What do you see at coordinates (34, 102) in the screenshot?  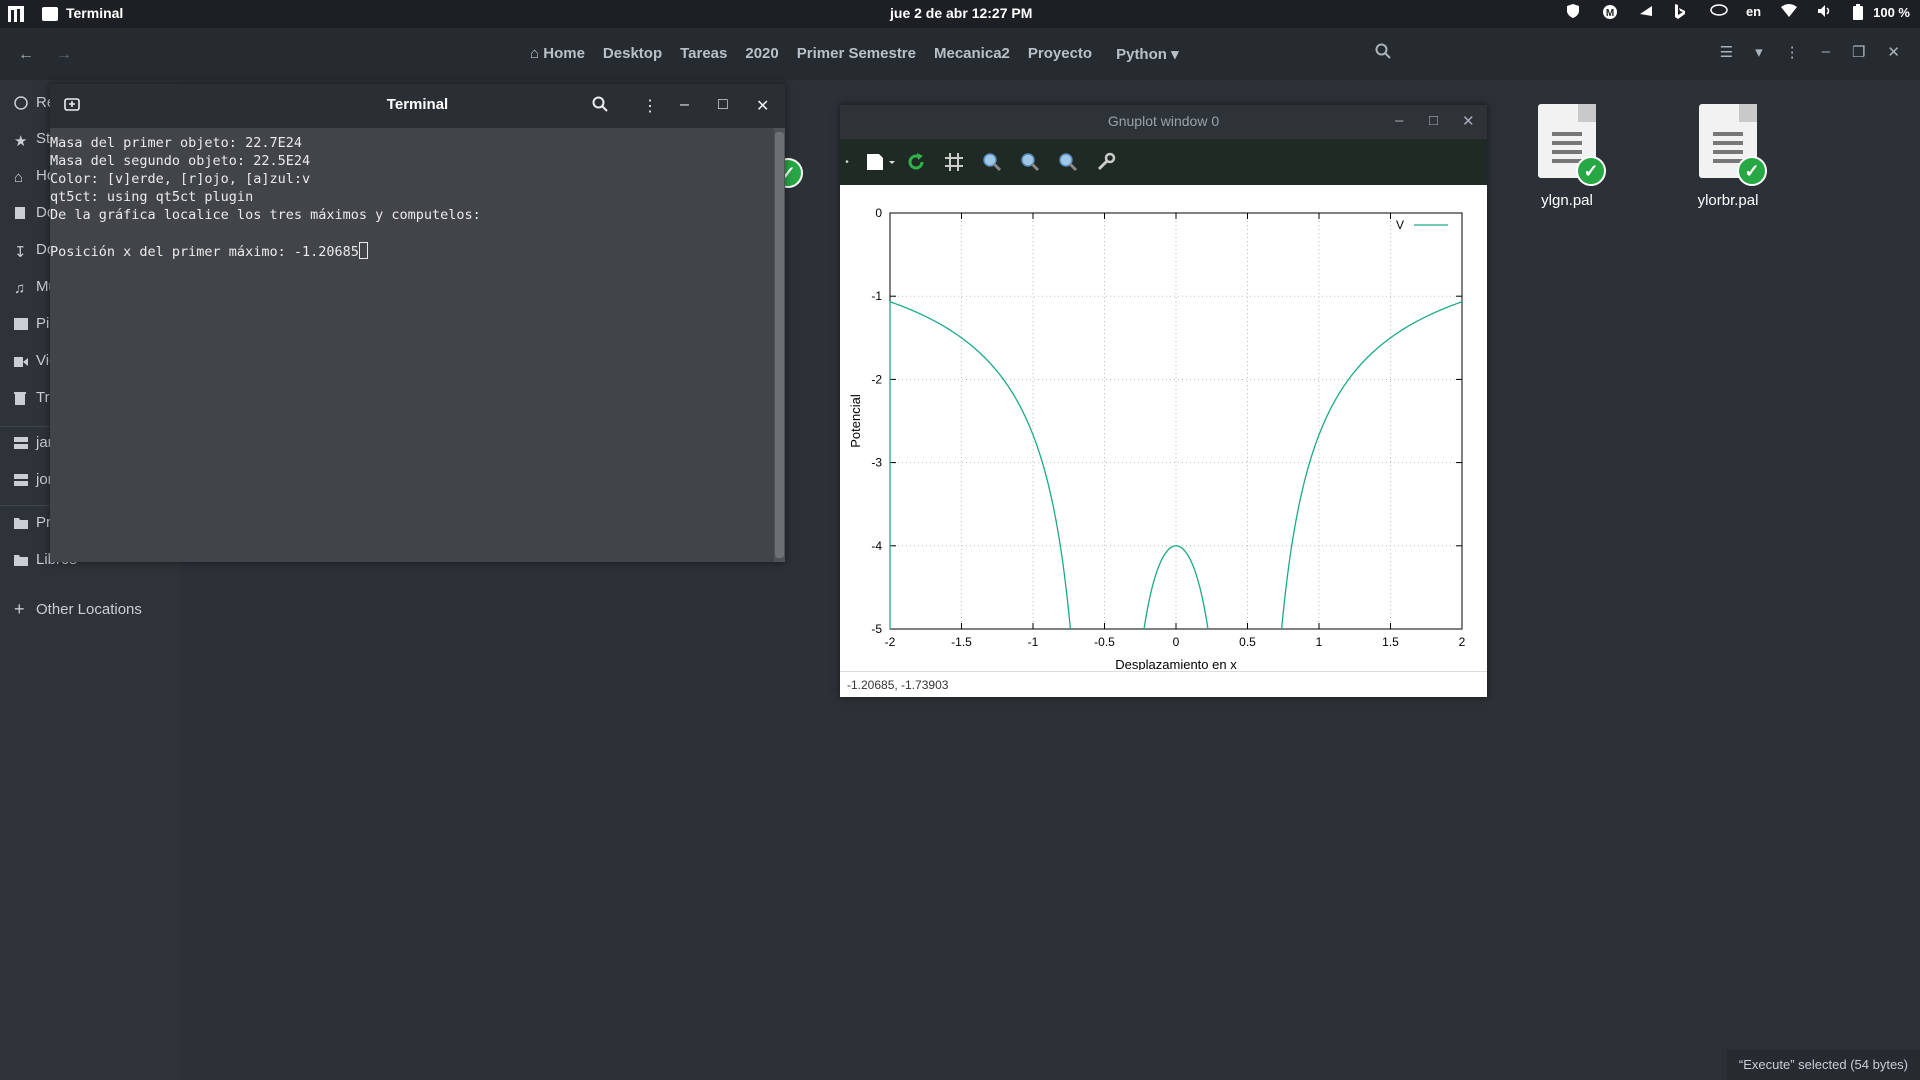 I see `sidebar-item-recent: Re` at bounding box center [34, 102].